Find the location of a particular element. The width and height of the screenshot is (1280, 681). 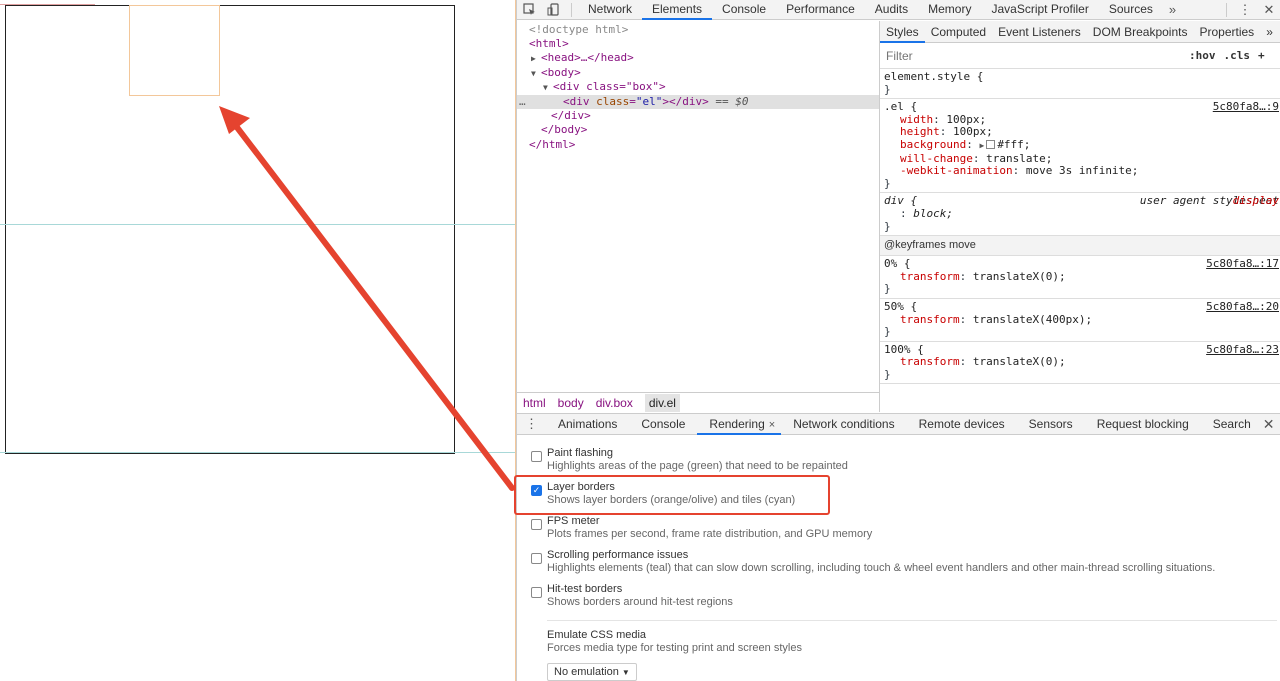

device-toggle-icon is located at coordinates (553, 10).